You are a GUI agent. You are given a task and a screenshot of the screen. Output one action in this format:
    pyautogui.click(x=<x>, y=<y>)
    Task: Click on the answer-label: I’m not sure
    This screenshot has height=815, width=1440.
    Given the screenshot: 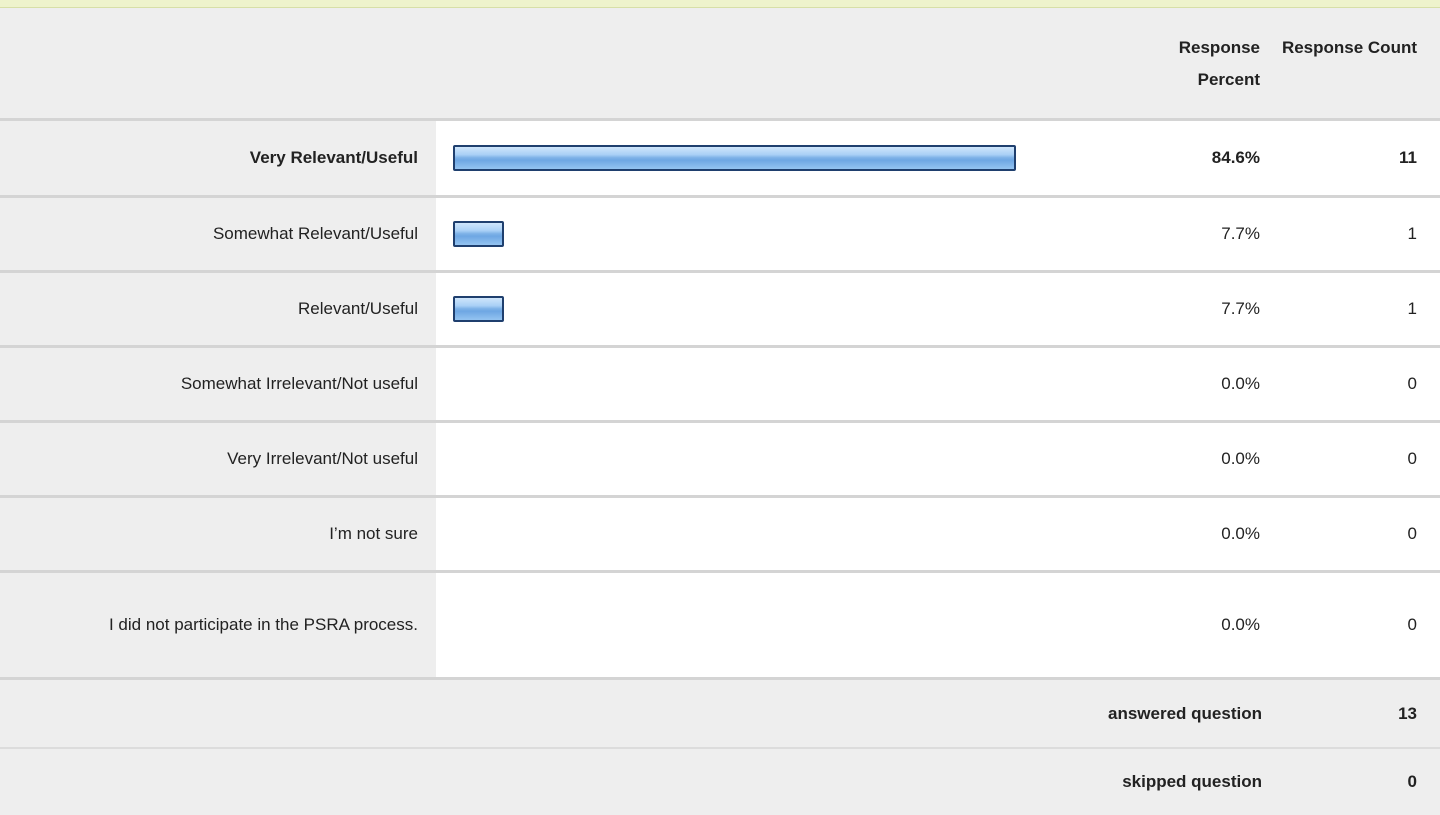 What is the action you would take?
    pyautogui.click(x=218, y=534)
    